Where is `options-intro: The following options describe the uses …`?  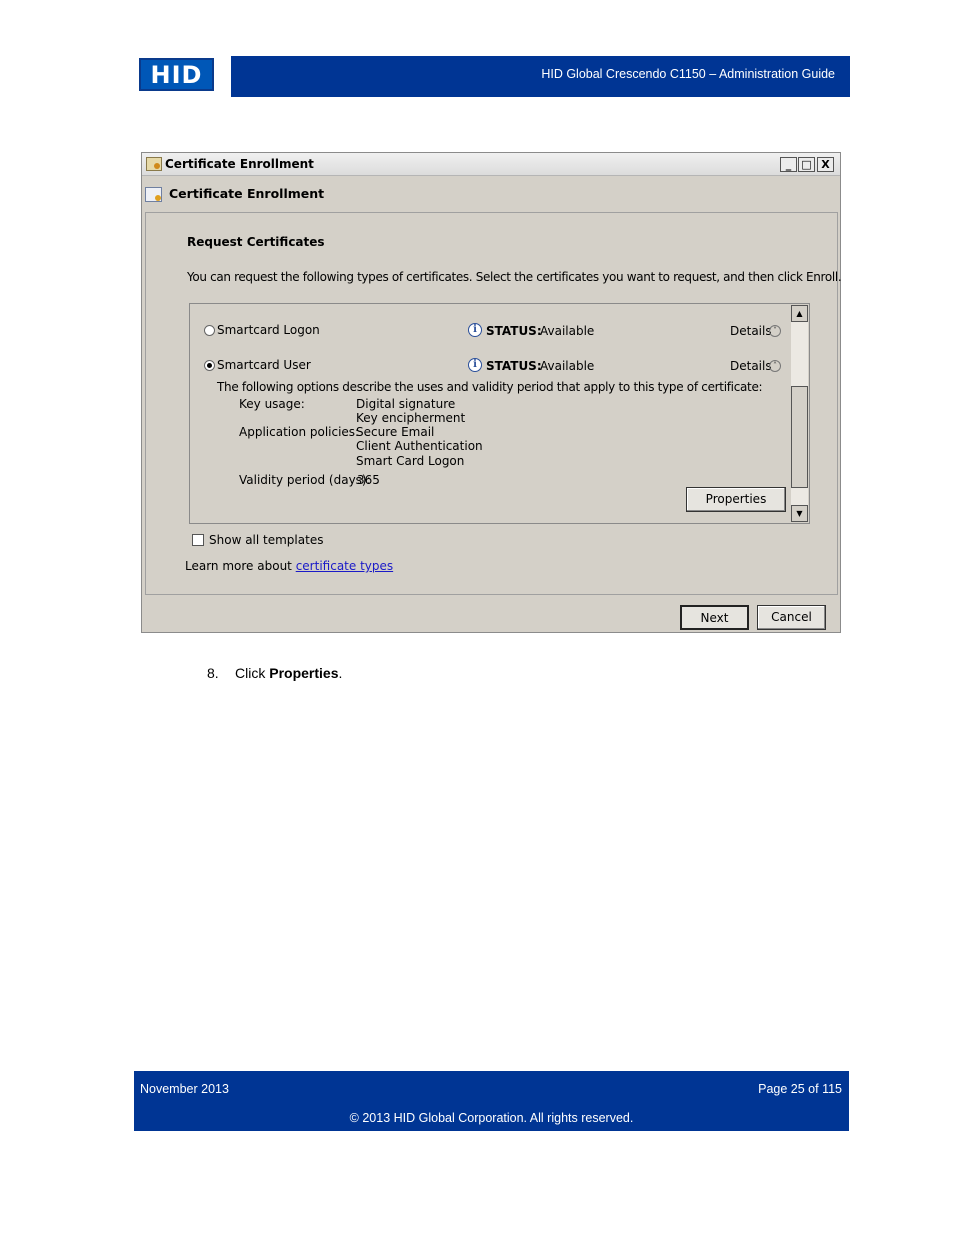
options-intro: The following options describe the uses … is located at coordinates (490, 387).